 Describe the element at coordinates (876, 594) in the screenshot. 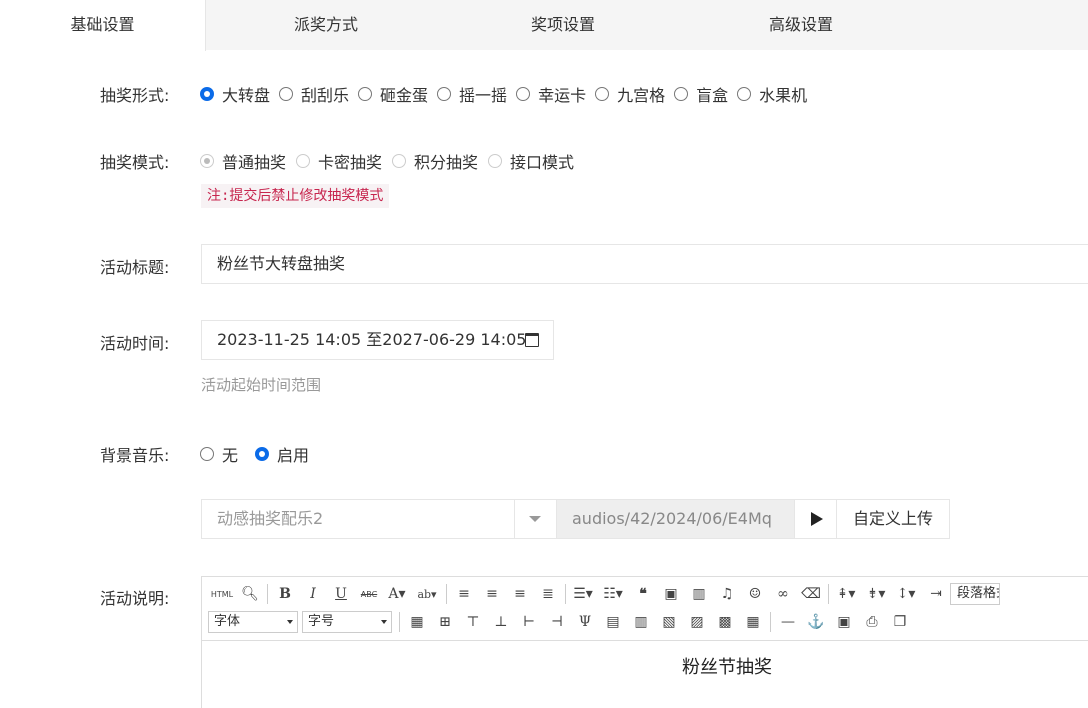

I see `spacing-bottom-icon: ⇟▾` at that location.